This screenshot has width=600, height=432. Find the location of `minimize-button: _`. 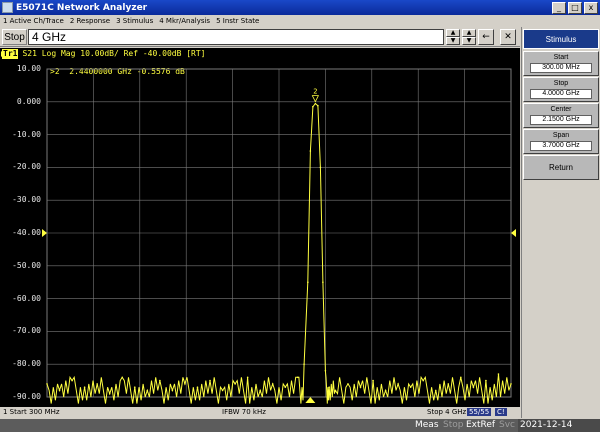

minimize-button: _ is located at coordinates (559, 7).